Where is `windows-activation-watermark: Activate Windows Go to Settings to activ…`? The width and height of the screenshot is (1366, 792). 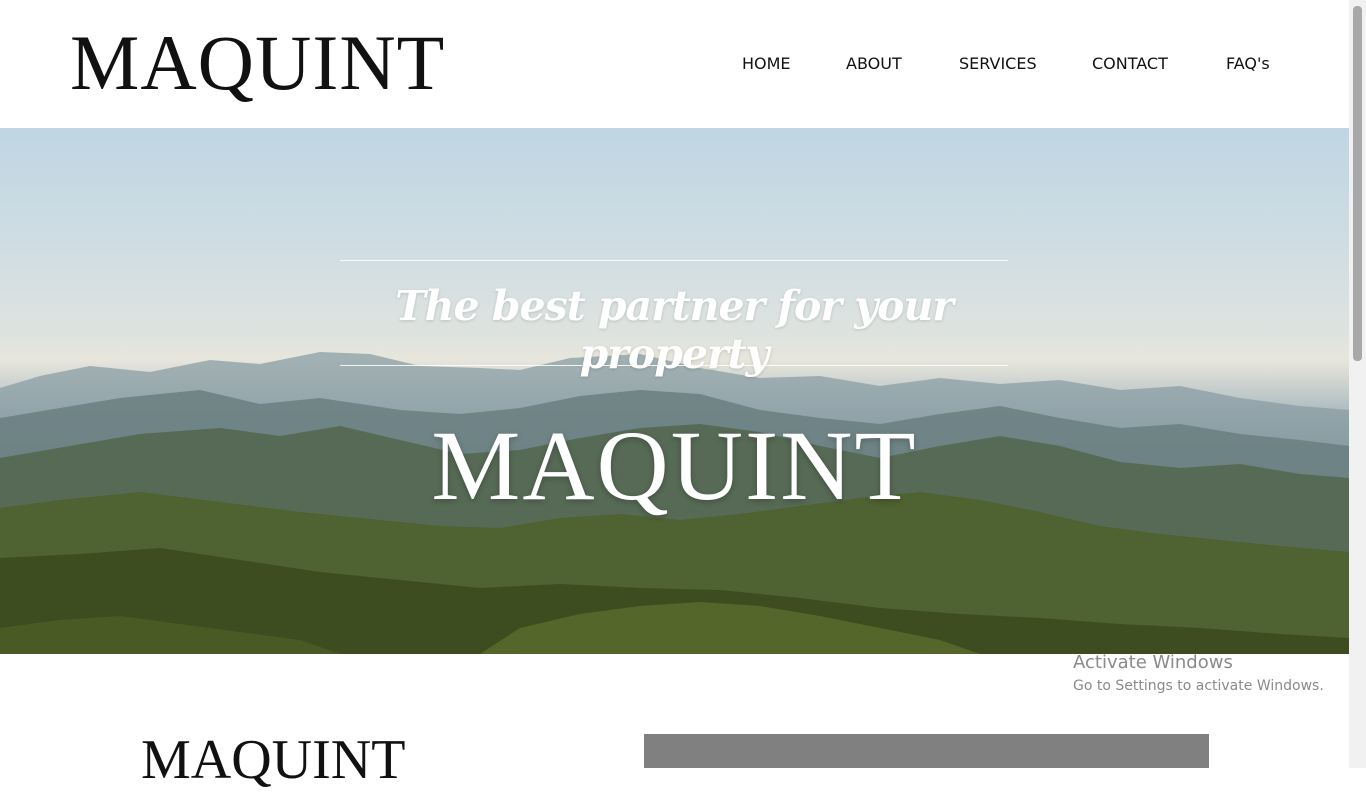
windows-activation-watermark: Activate Windows Go to Settings to activ… is located at coordinates (1198, 674).